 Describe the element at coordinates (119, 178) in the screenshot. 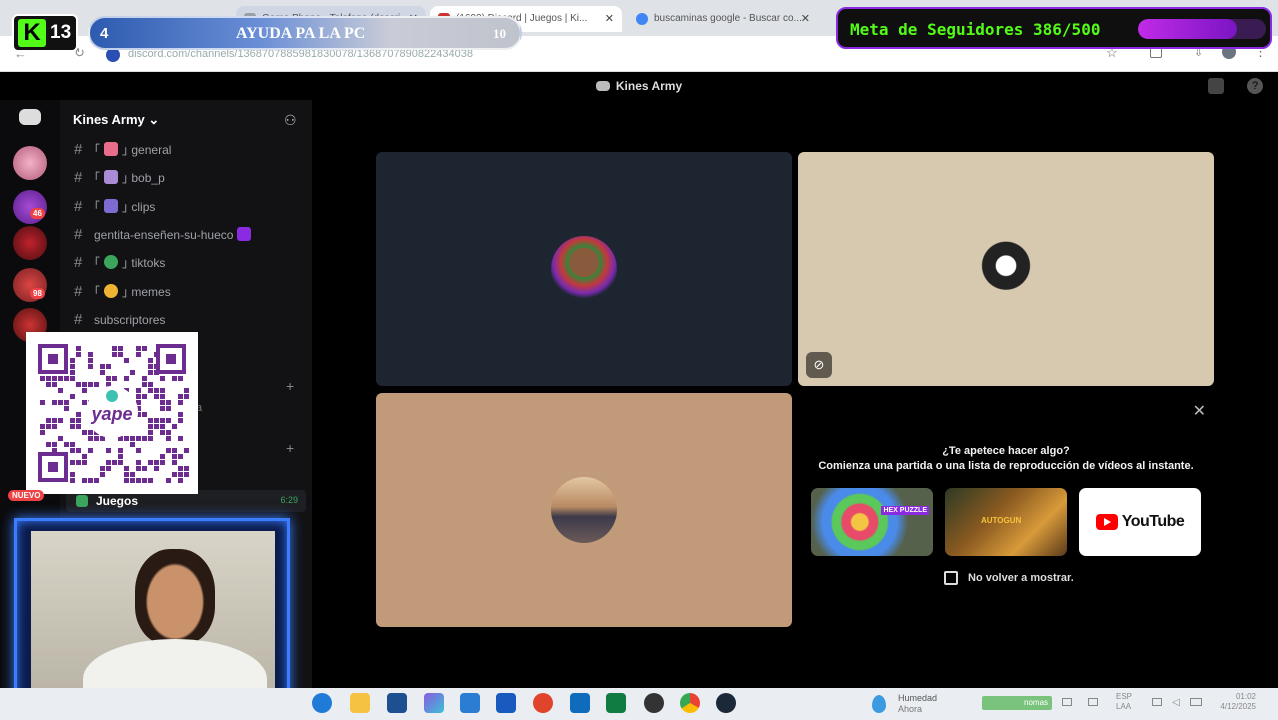

I see `channel-bob-p: # ｢ ｣ bob_p` at that location.